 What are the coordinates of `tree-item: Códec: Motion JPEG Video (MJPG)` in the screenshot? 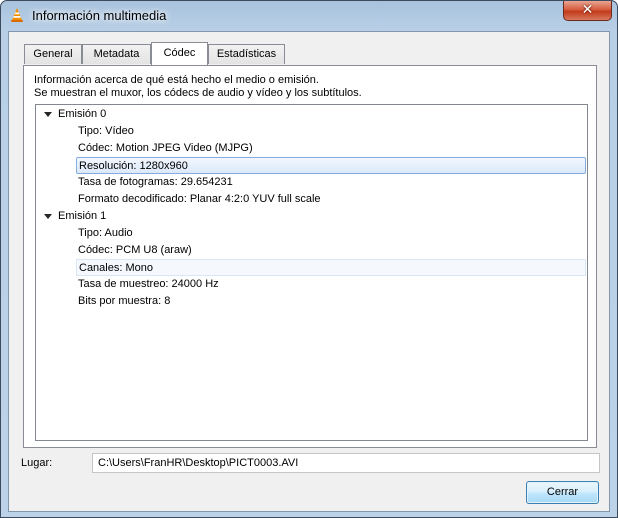 It's located at (165, 148).